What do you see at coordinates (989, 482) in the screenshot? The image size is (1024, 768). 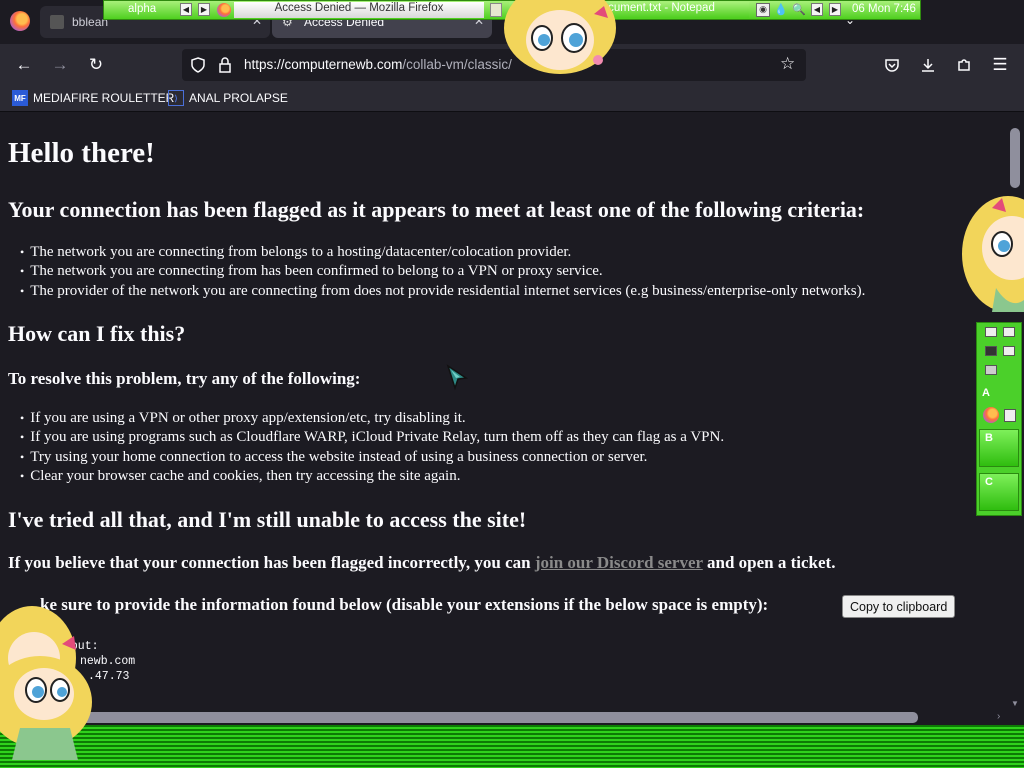 I see `dock-label-c: C` at bounding box center [989, 482].